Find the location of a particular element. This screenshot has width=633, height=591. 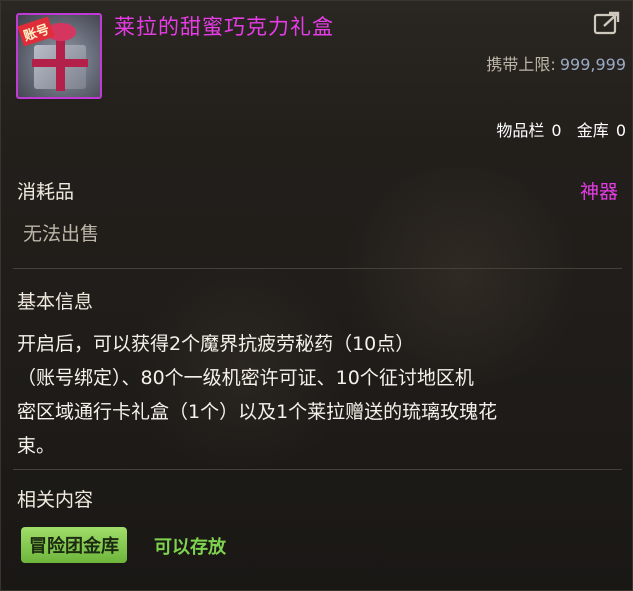

carry-limit-label: 携带上限: is located at coordinates (521, 64).